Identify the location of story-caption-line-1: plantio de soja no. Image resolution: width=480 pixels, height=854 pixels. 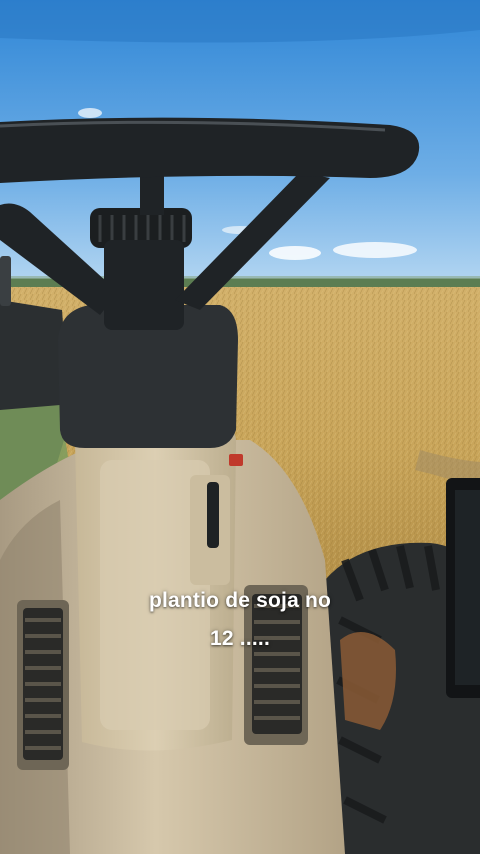
(240, 600).